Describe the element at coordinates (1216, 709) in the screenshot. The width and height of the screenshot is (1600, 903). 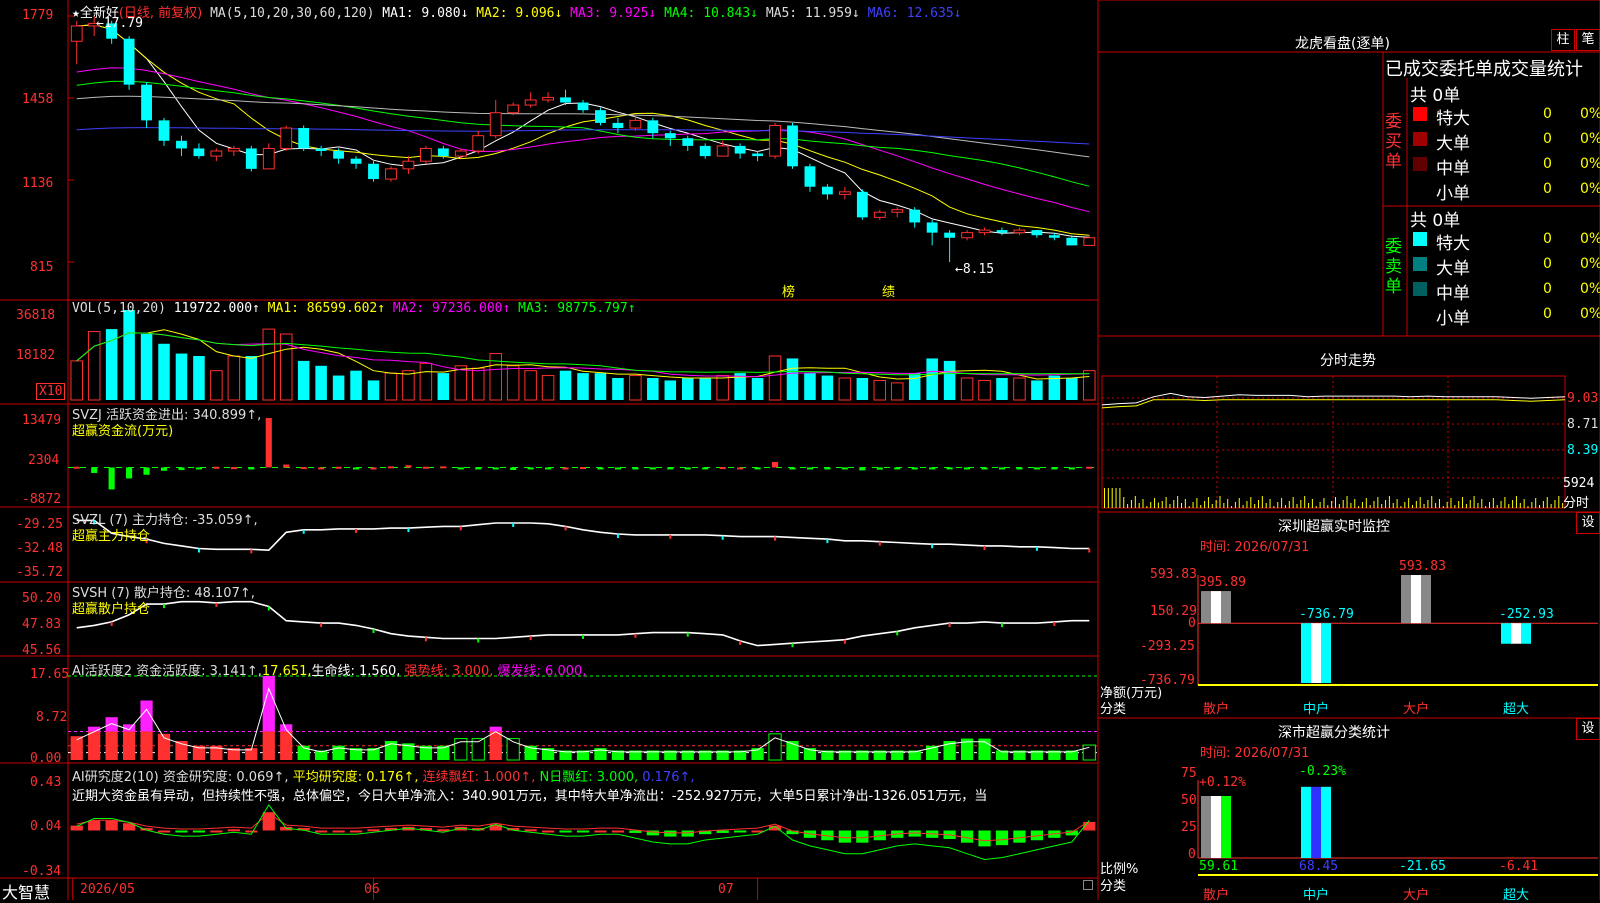
I see `category-label: 散户` at that location.